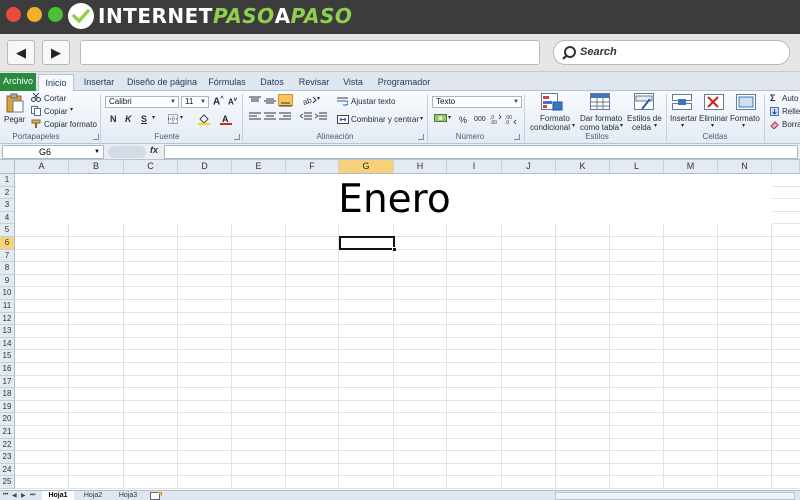  What do you see at coordinates (56, 52) in the screenshot?
I see `forward-button: ▶` at bounding box center [56, 52].